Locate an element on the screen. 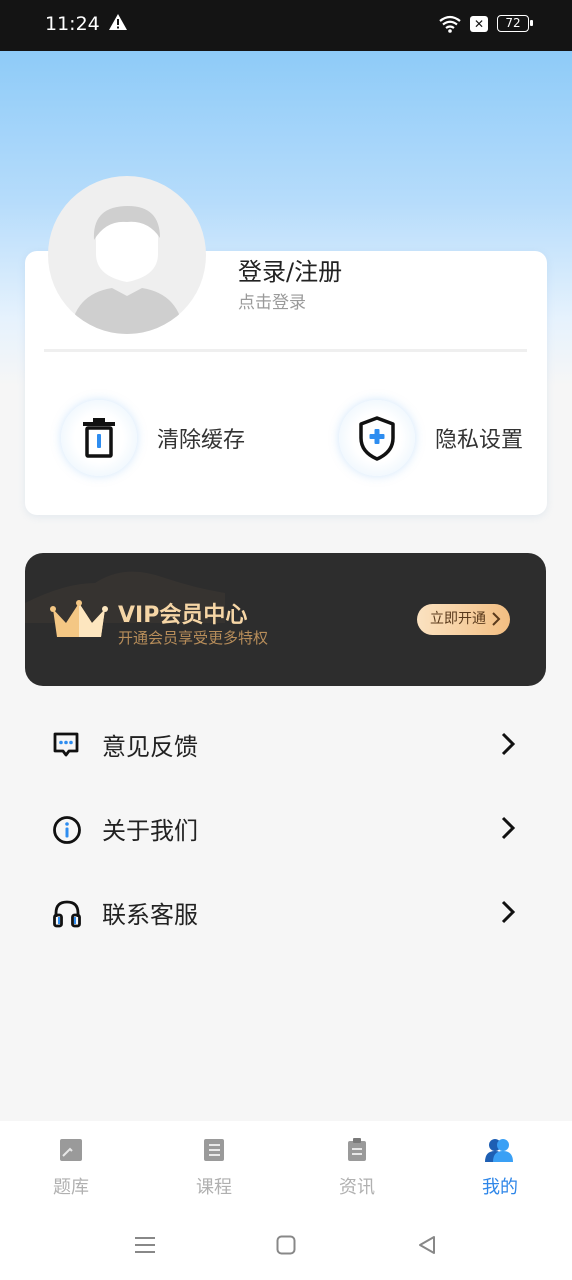  clear-cache-button: 清除缓存 is located at coordinates (153, 438).